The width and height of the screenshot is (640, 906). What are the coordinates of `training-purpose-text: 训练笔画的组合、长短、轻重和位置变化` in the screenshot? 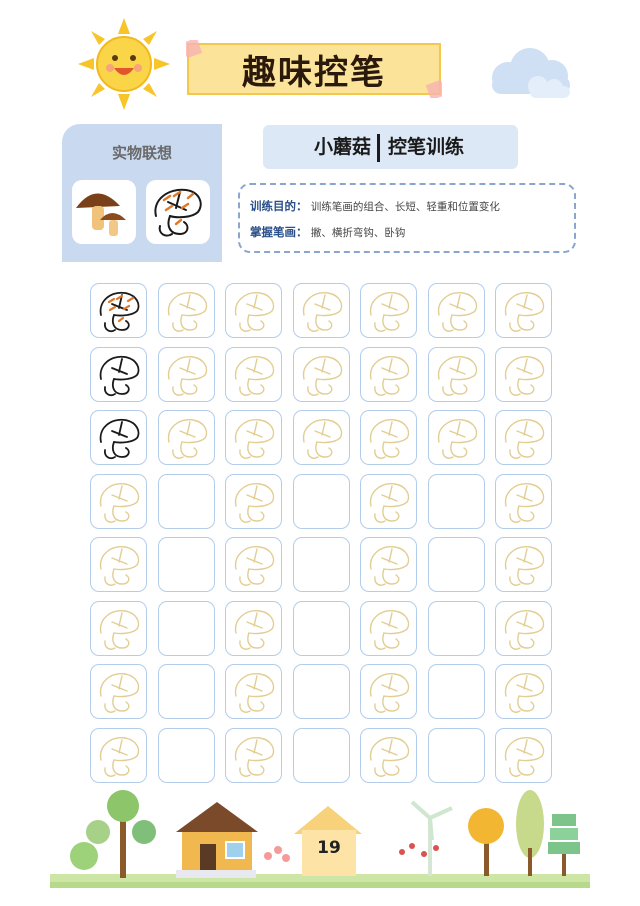 It's located at (405, 207).